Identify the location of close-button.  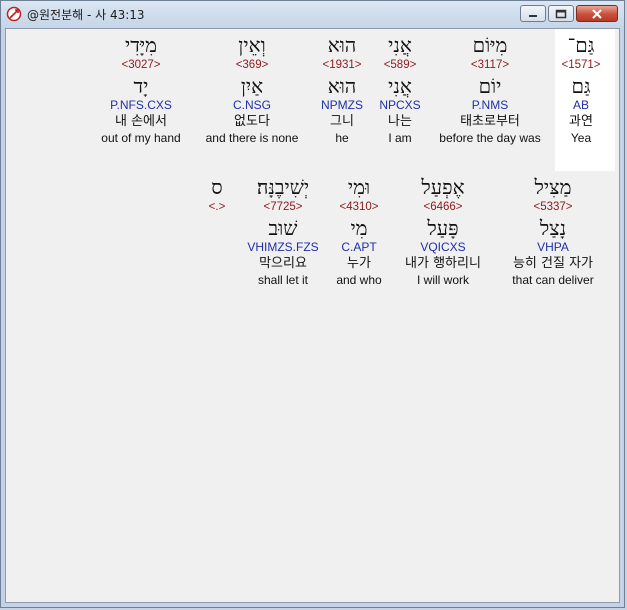
(597, 13).